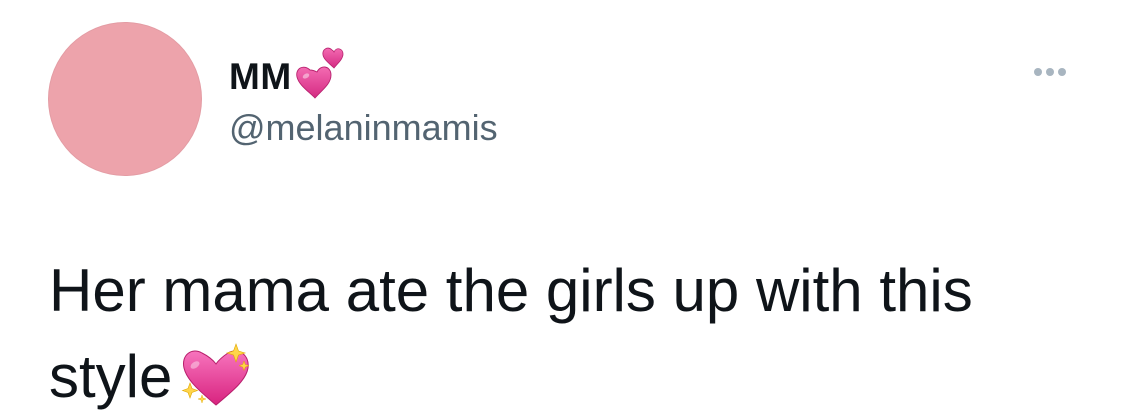 The image size is (1125, 419). I want to click on author-handle: @melaninmamis, so click(363, 128).